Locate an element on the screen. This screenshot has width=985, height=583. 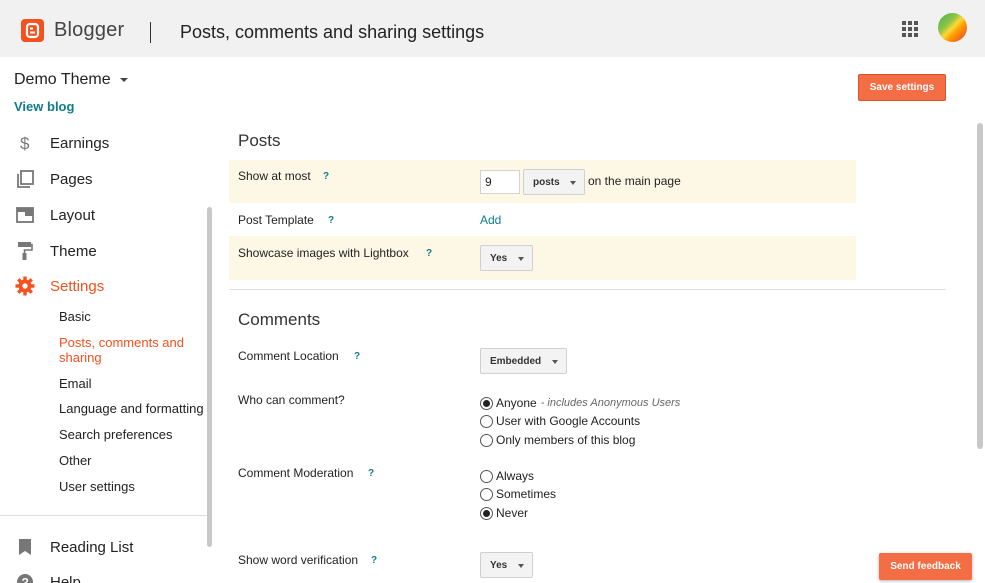
word-verification-select: Yes is located at coordinates (506, 565).